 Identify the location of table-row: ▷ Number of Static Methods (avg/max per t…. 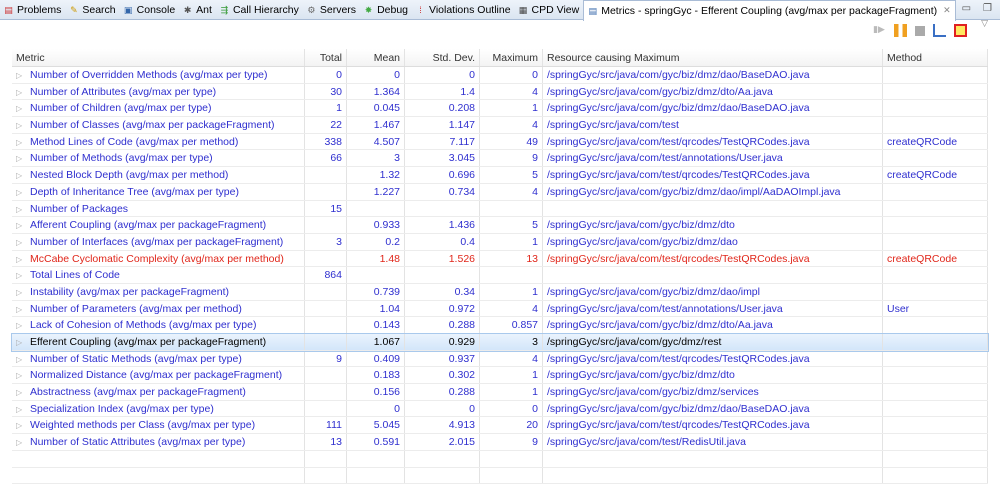
(500, 359).